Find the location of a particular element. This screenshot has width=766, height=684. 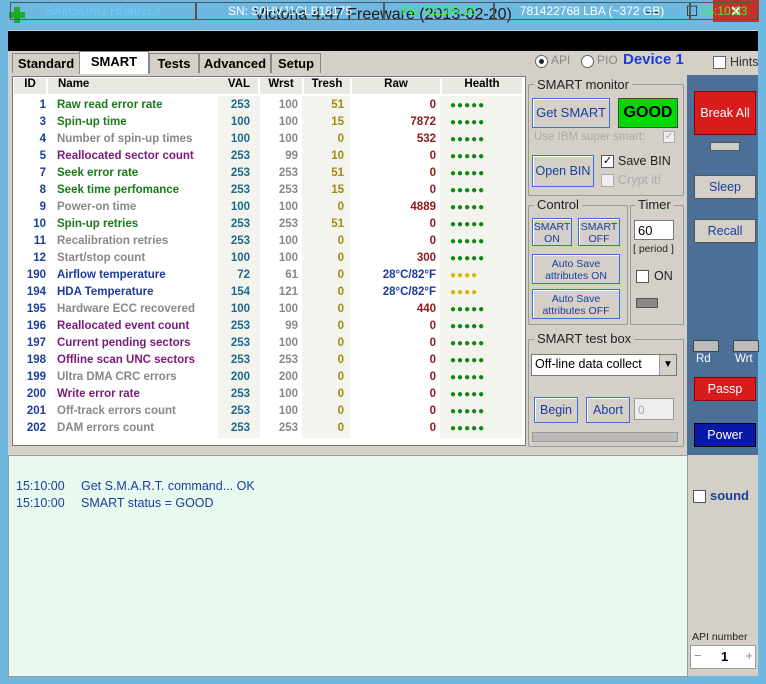

header-raw: Raw is located at coordinates (396, 86).